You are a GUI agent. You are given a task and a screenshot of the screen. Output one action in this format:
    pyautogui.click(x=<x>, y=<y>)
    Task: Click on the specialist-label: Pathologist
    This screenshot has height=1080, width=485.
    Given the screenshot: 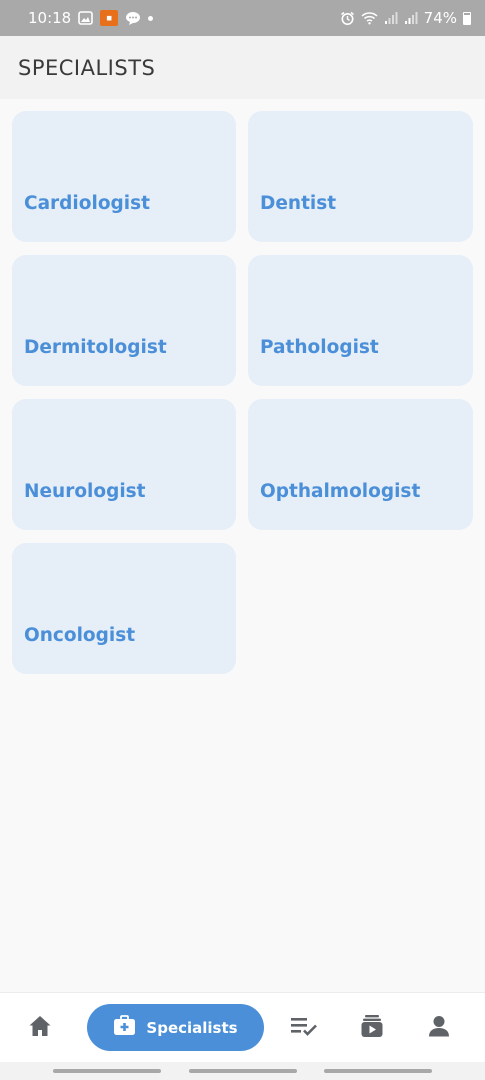 What is the action you would take?
    pyautogui.click(x=319, y=347)
    